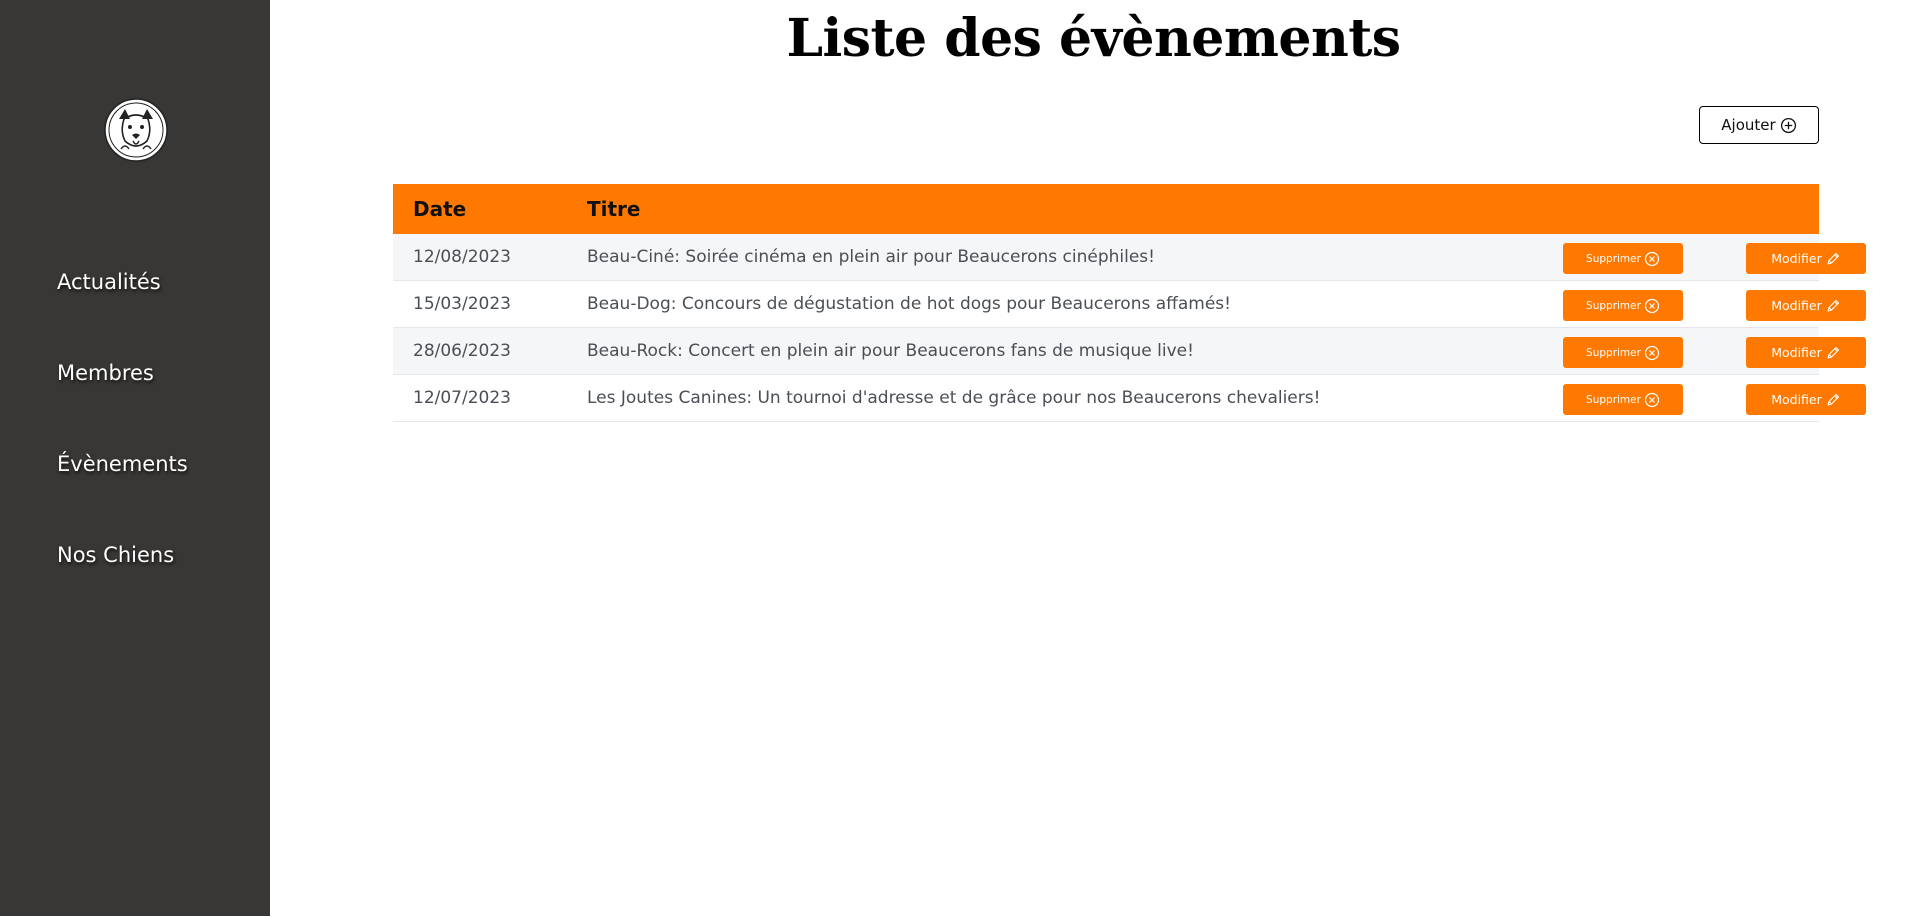 The height and width of the screenshot is (917, 1917). I want to click on row-date: 28/06/2023, so click(462, 351).